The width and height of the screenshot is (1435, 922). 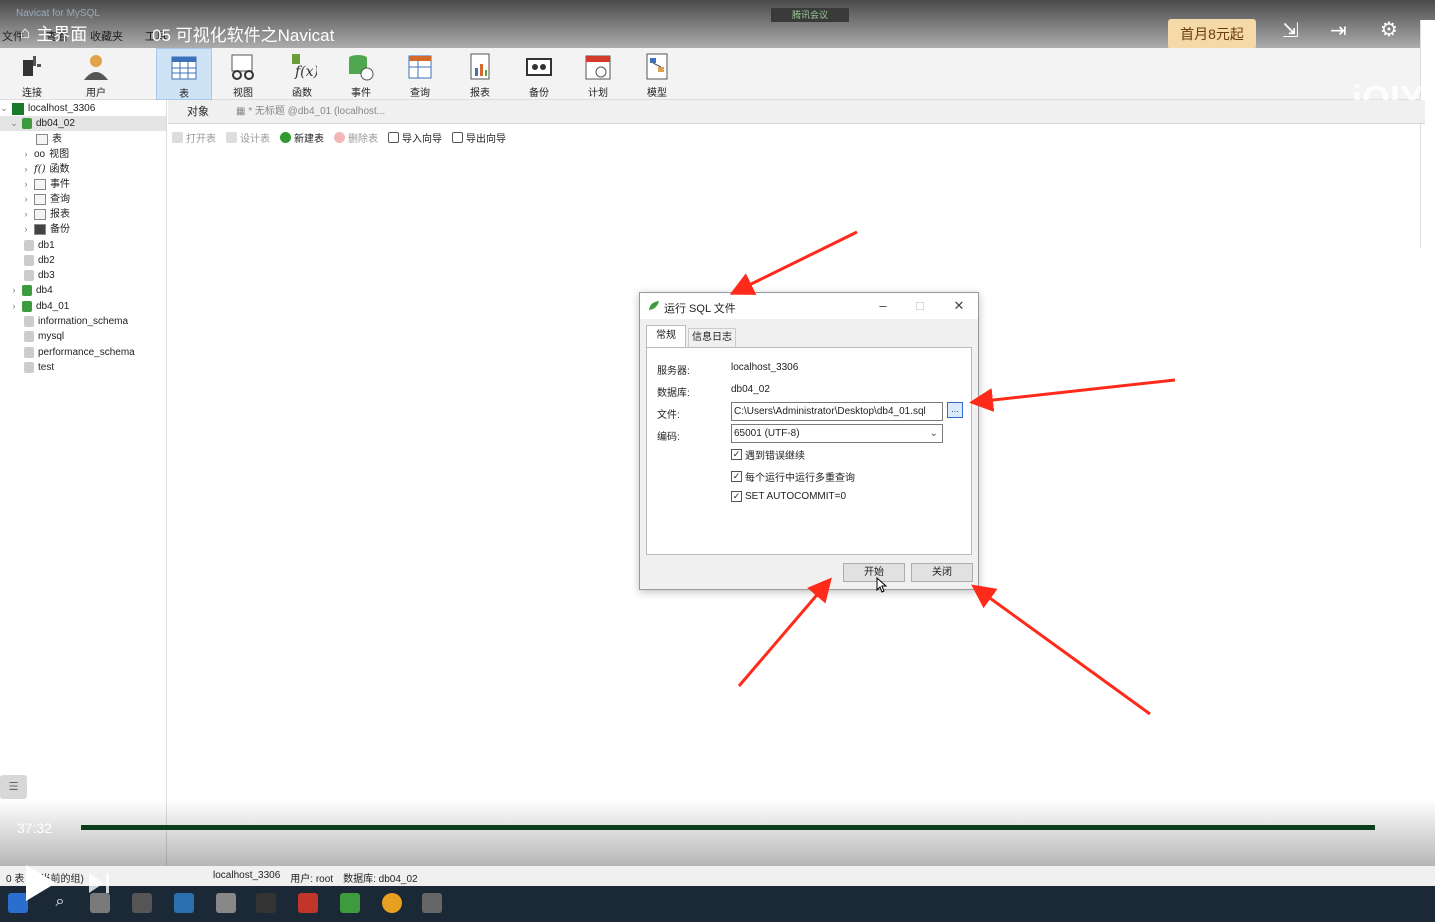 I want to click on status-connection-info: localhost_3306 用户: root 数据库: db04_02, so click(x=315, y=877).